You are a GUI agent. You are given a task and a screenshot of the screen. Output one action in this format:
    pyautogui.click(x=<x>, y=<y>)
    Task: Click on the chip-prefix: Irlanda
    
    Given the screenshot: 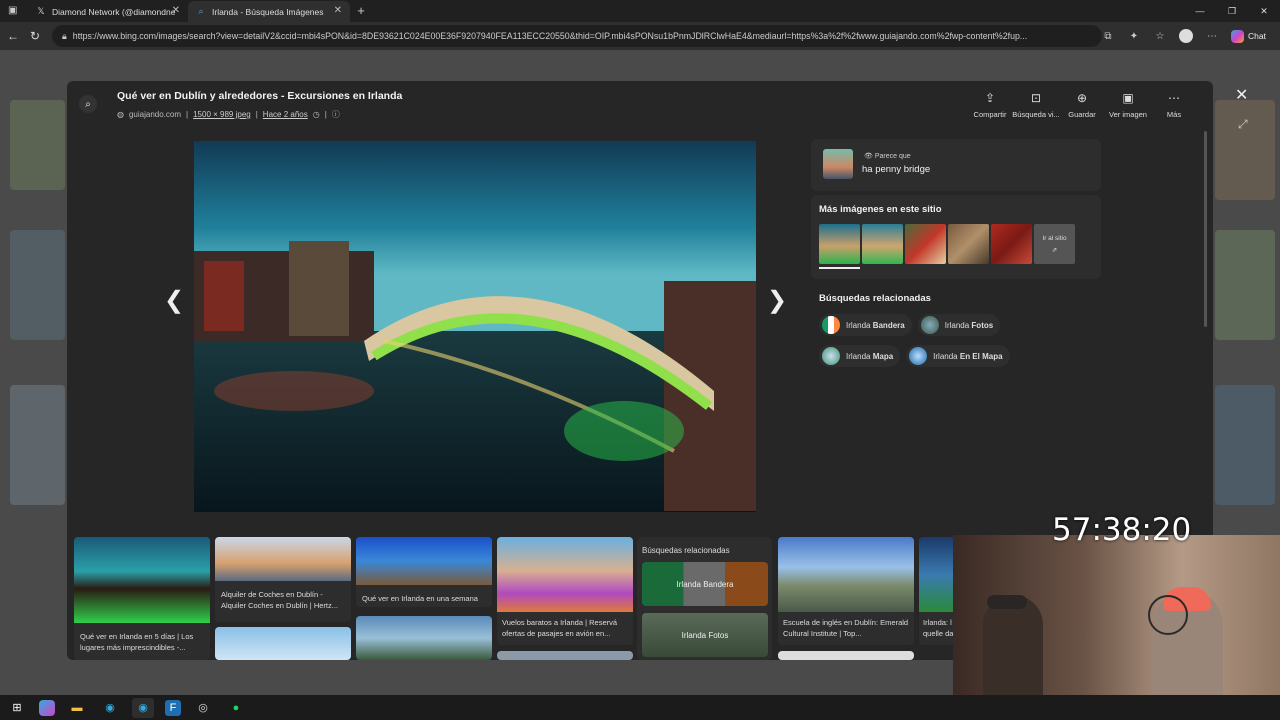 What is the action you would take?
    pyautogui.click(x=945, y=356)
    